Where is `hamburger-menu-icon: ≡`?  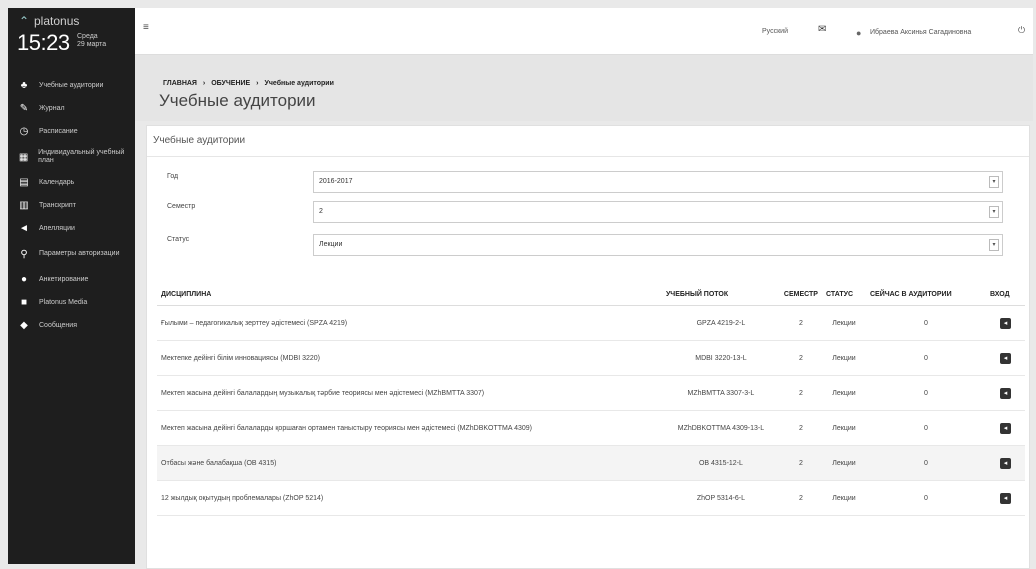 hamburger-menu-icon: ≡ is located at coordinates (146, 27).